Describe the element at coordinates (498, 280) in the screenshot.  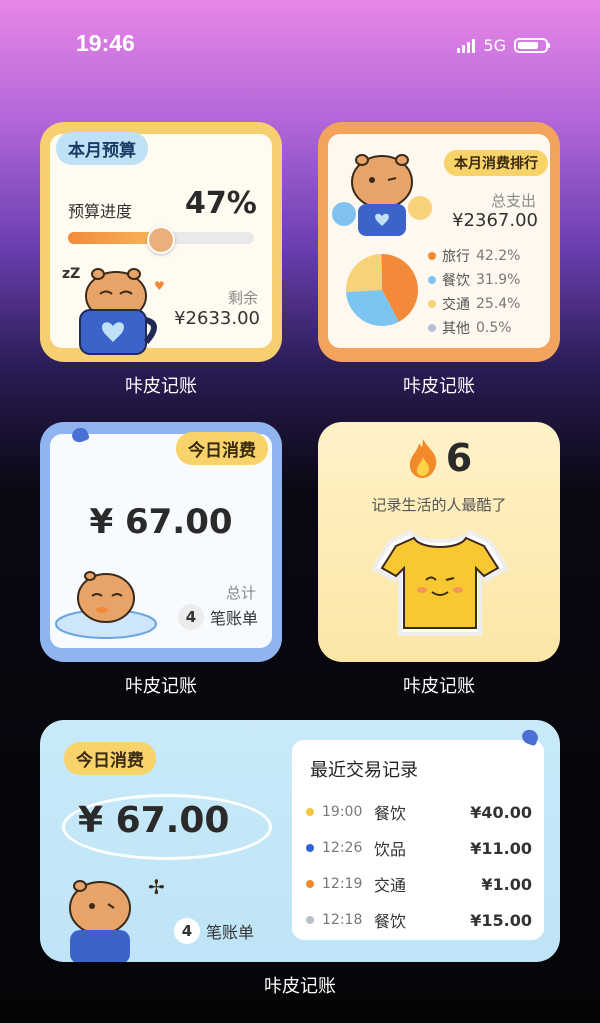
I see `legend-value: 31.9%` at that location.